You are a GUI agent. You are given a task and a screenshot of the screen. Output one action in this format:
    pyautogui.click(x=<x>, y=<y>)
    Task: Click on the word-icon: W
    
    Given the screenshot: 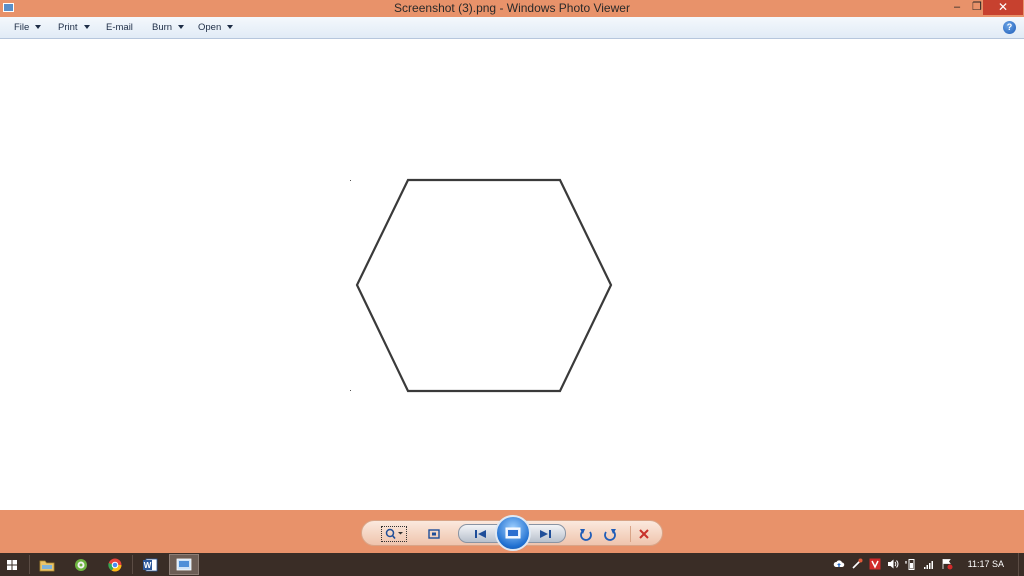 What is the action you would take?
    pyautogui.click(x=150, y=564)
    